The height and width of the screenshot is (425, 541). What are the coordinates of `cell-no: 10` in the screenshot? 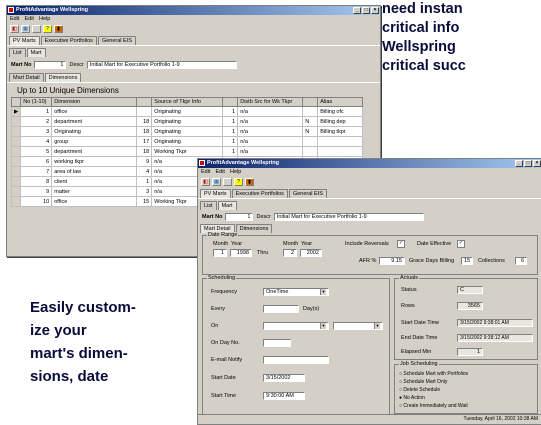 It's located at (36, 201).